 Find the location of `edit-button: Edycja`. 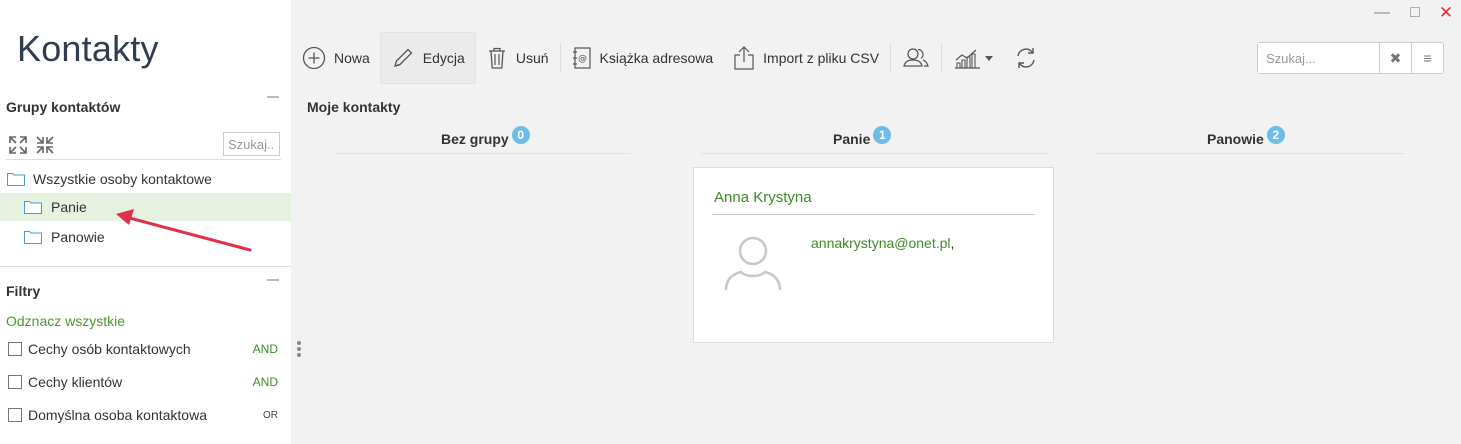

edit-button: Edycja is located at coordinates (427, 58).